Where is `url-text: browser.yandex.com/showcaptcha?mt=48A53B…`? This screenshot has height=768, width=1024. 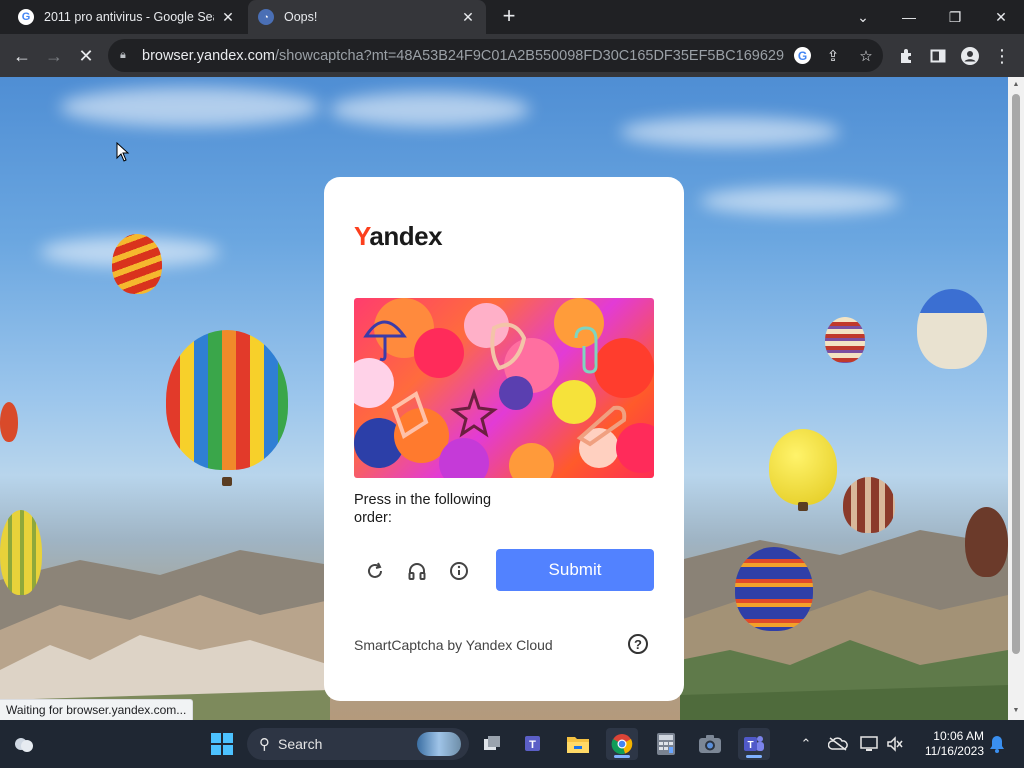 url-text: browser.yandex.com/showcaptcha?mt=48A53B… is located at coordinates (463, 56).